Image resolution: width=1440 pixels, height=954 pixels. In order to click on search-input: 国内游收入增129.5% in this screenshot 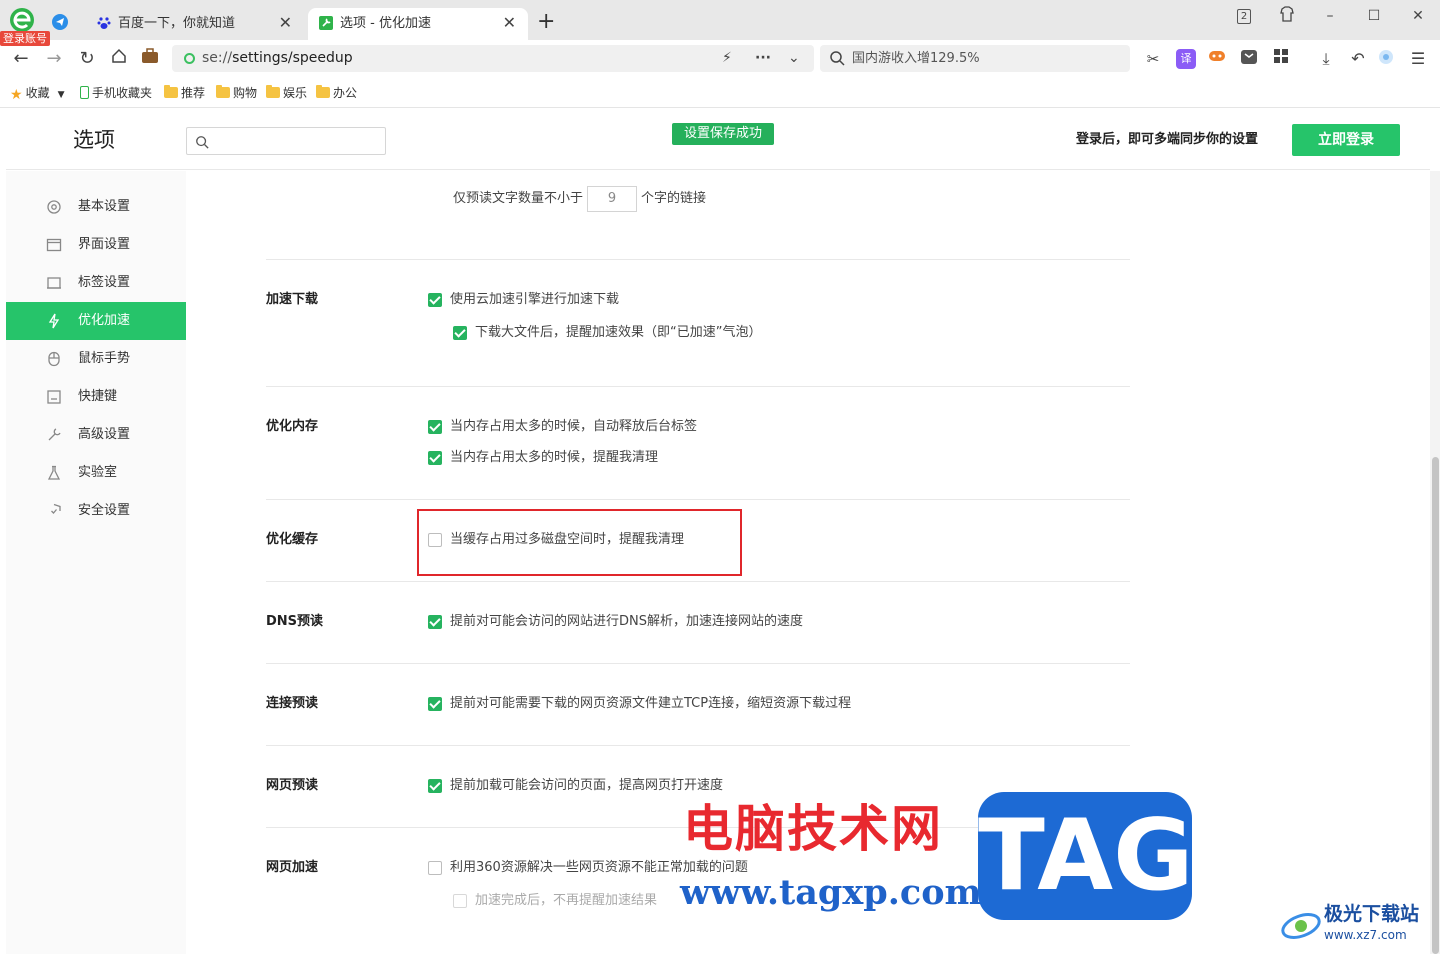, I will do `click(975, 58)`.